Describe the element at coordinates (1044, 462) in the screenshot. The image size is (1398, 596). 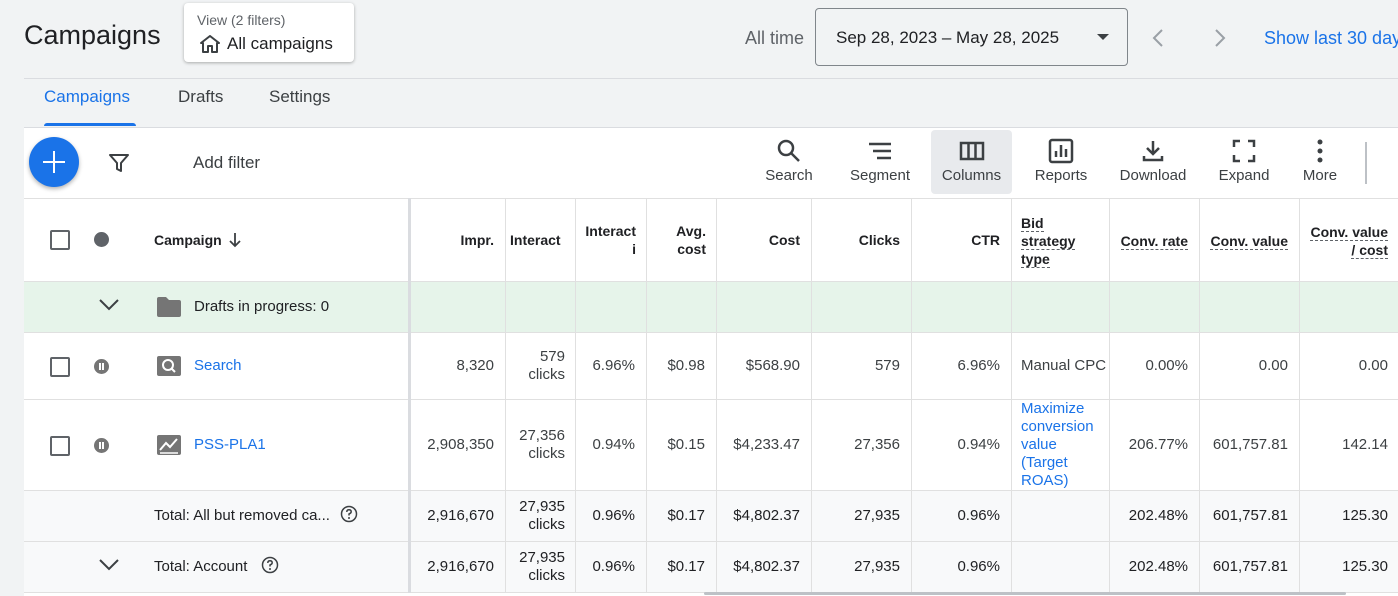
I see `cell-line: (Target` at that location.